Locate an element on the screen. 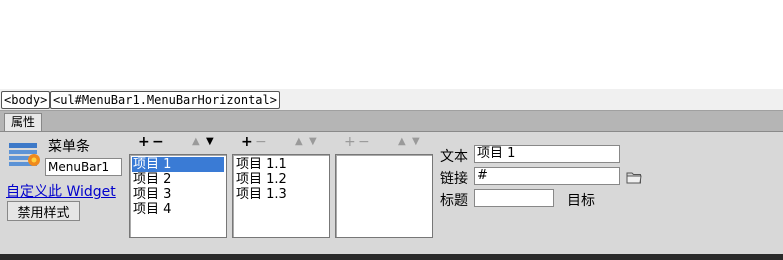  list-item: 项目 2 is located at coordinates (178, 179).